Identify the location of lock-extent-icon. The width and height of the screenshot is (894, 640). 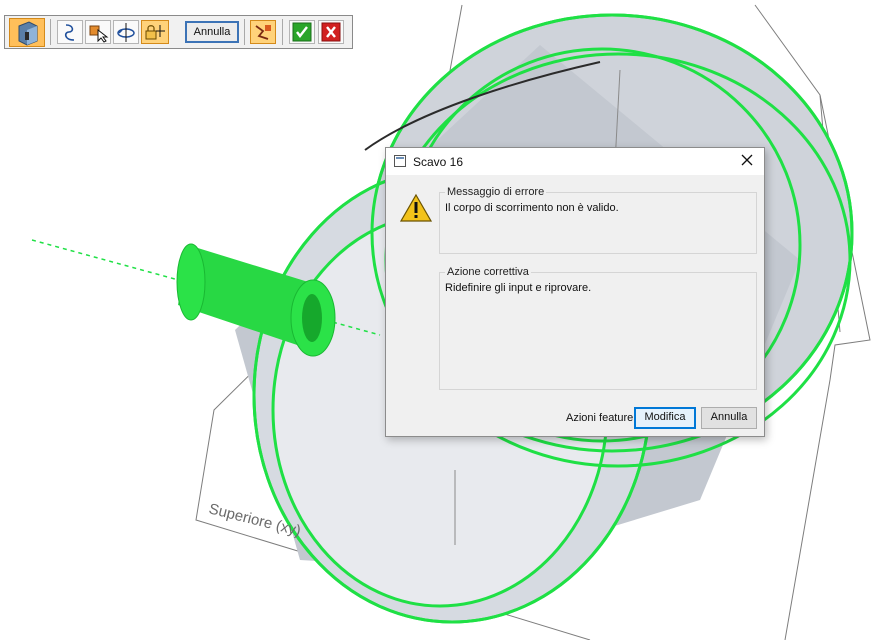
(155, 32).